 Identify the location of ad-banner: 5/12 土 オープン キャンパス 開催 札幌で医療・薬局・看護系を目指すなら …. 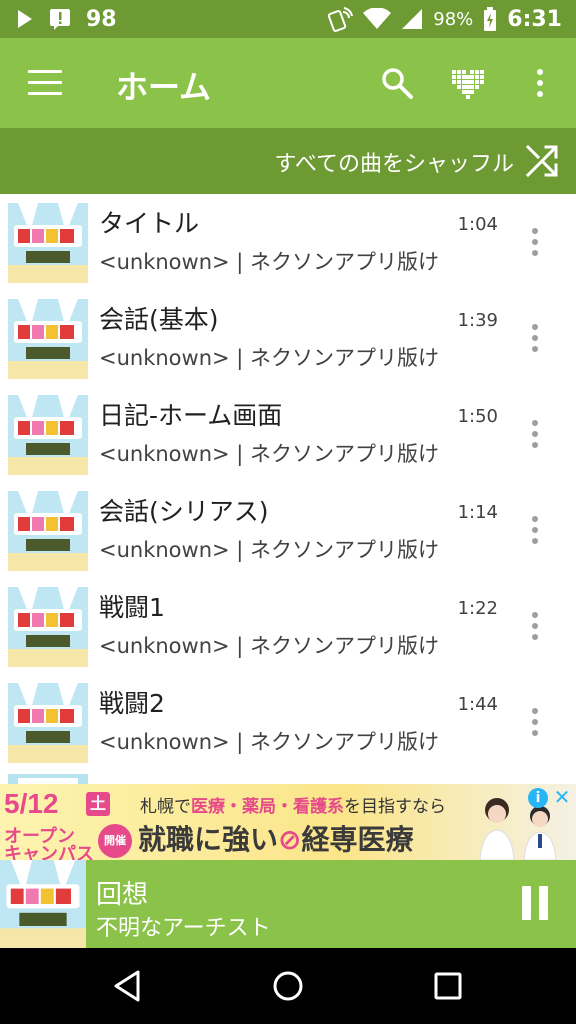
(288, 822).